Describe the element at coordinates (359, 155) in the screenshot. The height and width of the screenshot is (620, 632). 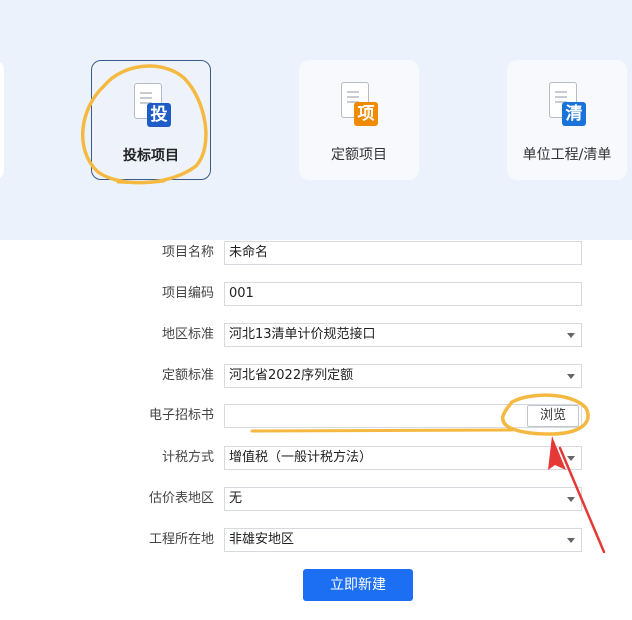
I see `project-type-label: 定额项目` at that location.